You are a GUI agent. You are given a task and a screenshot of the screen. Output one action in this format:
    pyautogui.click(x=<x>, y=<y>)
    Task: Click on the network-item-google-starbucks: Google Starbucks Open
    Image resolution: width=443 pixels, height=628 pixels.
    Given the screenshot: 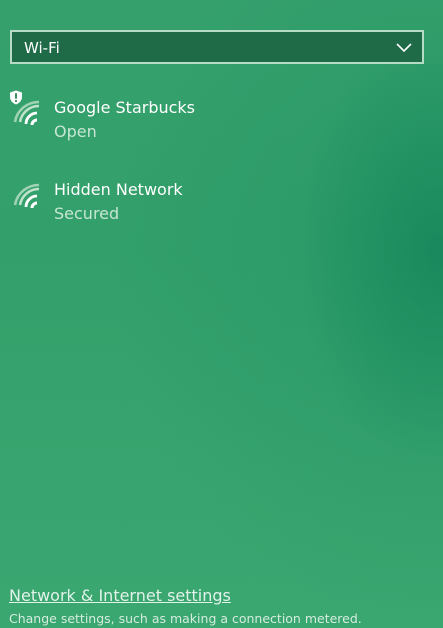 What is the action you would take?
    pyautogui.click(x=221, y=126)
    